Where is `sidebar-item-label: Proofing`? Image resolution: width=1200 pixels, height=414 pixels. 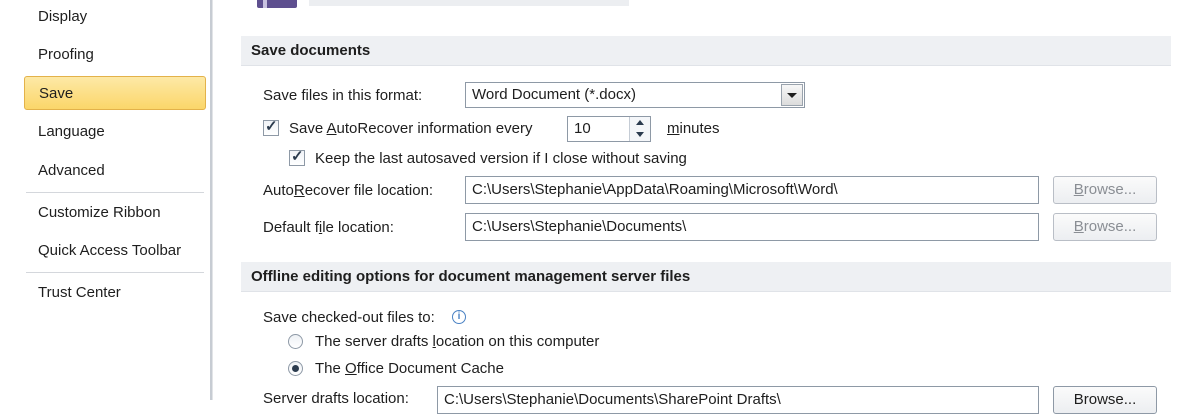 sidebar-item-label: Proofing is located at coordinates (66, 54).